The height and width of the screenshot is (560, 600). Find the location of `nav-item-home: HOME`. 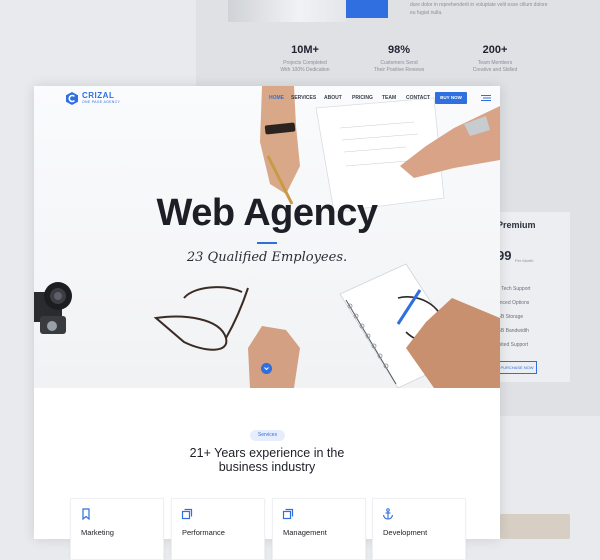

nav-item-home: HOME is located at coordinates (276, 98).